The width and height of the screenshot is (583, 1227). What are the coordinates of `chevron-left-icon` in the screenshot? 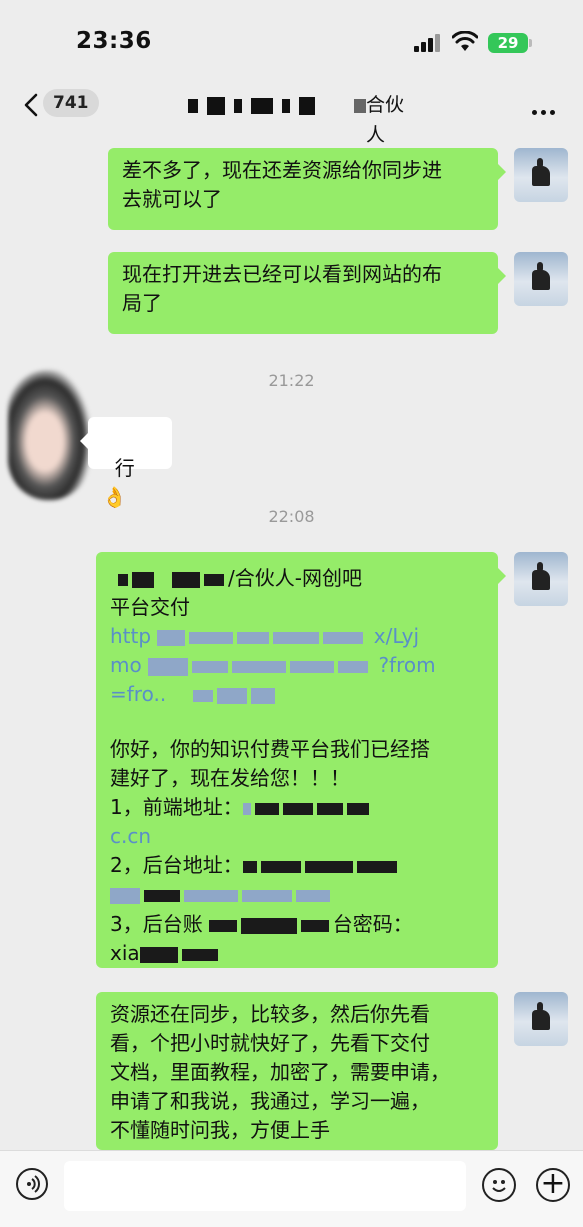 It's located at (32, 105).